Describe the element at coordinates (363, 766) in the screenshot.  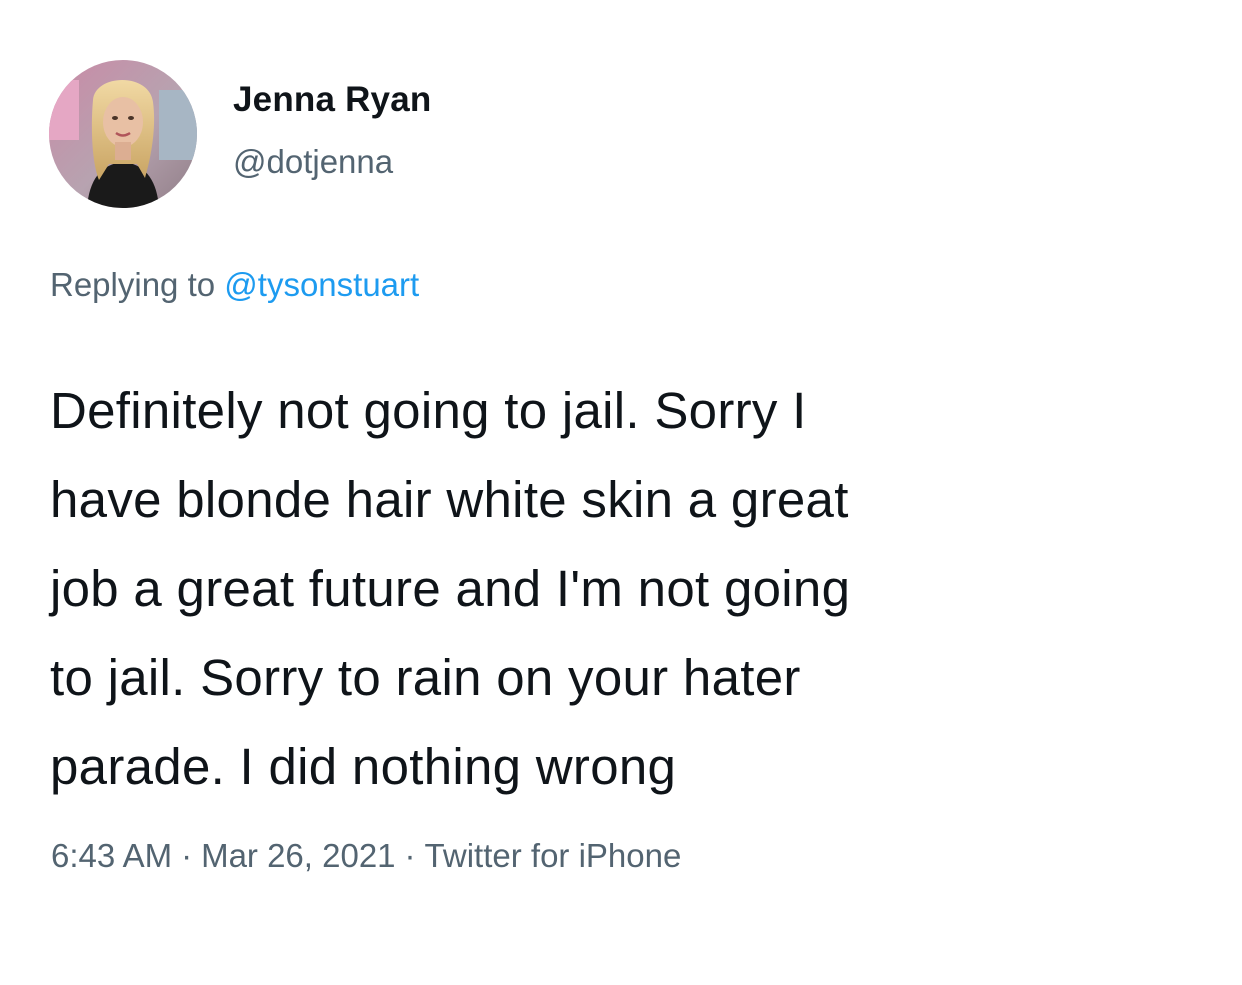
I see `tweet-text-line: parade. I did nothing wrong` at that location.